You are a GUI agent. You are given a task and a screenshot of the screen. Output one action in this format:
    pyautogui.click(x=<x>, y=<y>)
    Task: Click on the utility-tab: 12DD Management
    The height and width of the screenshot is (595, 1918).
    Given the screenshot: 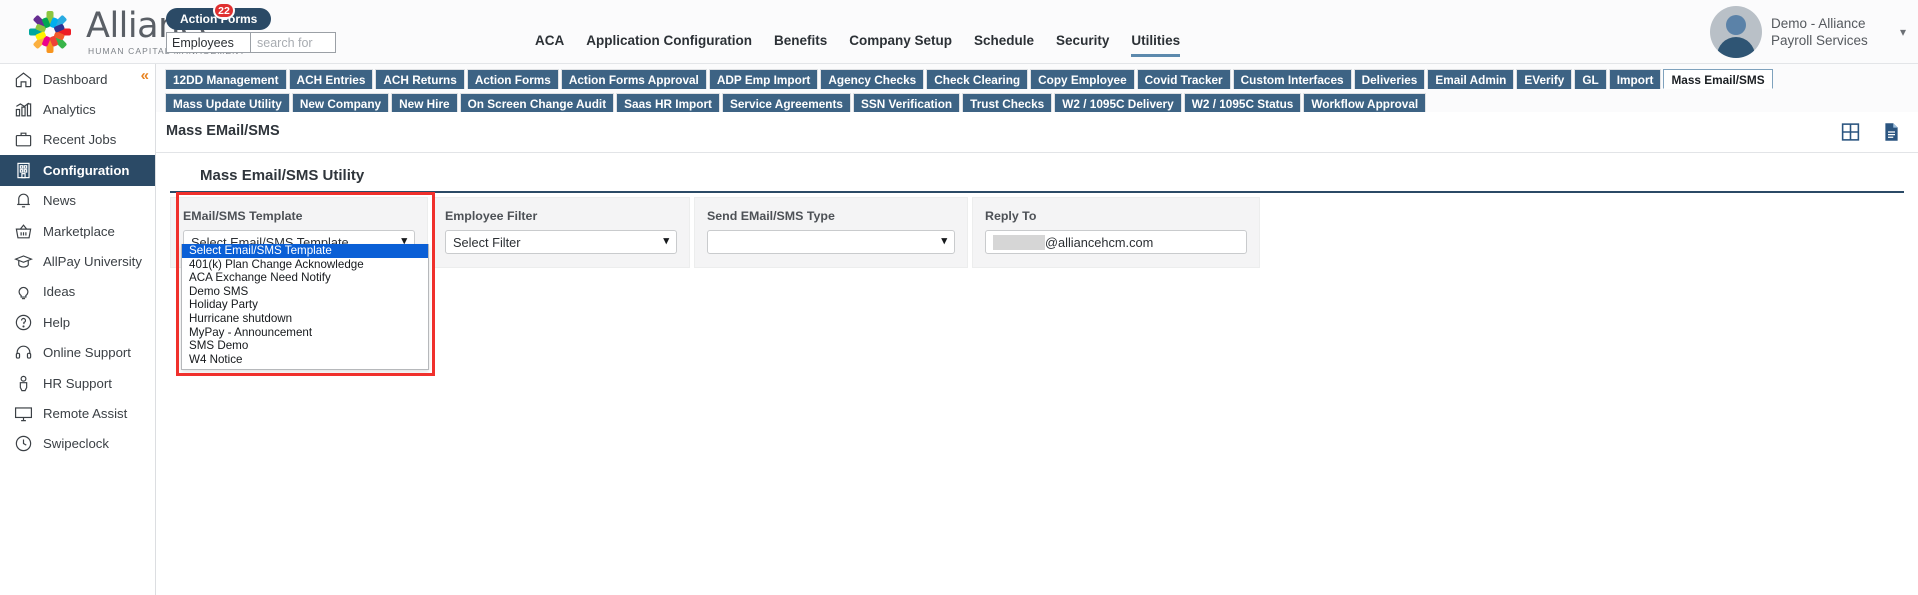 What is the action you would take?
    pyautogui.click(x=226, y=79)
    